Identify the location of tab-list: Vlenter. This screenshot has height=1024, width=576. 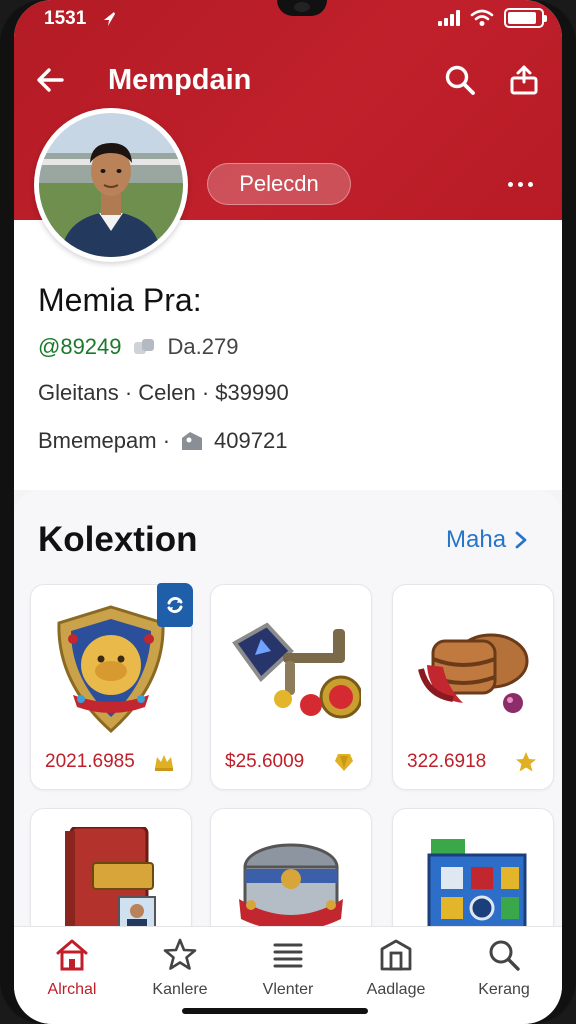
(288, 969).